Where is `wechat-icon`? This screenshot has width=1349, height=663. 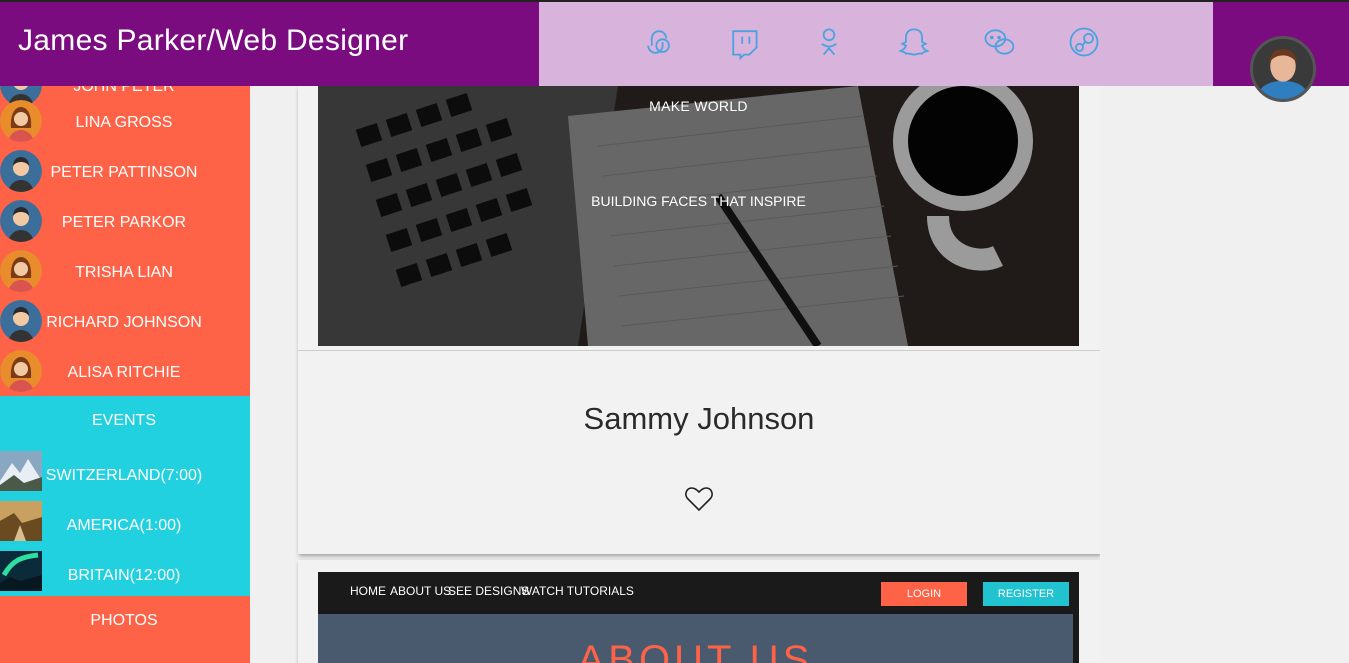 wechat-icon is located at coordinates (999, 42).